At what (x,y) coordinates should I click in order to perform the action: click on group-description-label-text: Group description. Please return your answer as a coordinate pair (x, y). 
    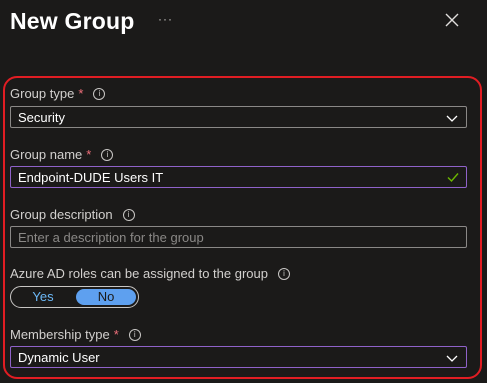
    Looking at the image, I should click on (61, 214).